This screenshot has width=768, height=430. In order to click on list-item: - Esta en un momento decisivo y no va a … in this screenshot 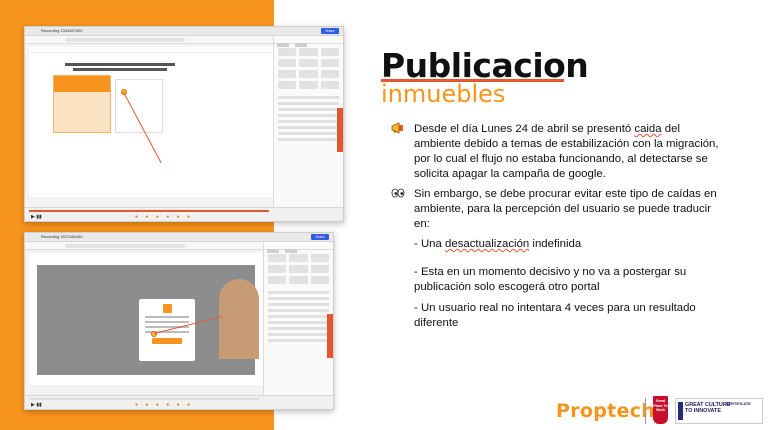, I will do `click(550, 279)`.